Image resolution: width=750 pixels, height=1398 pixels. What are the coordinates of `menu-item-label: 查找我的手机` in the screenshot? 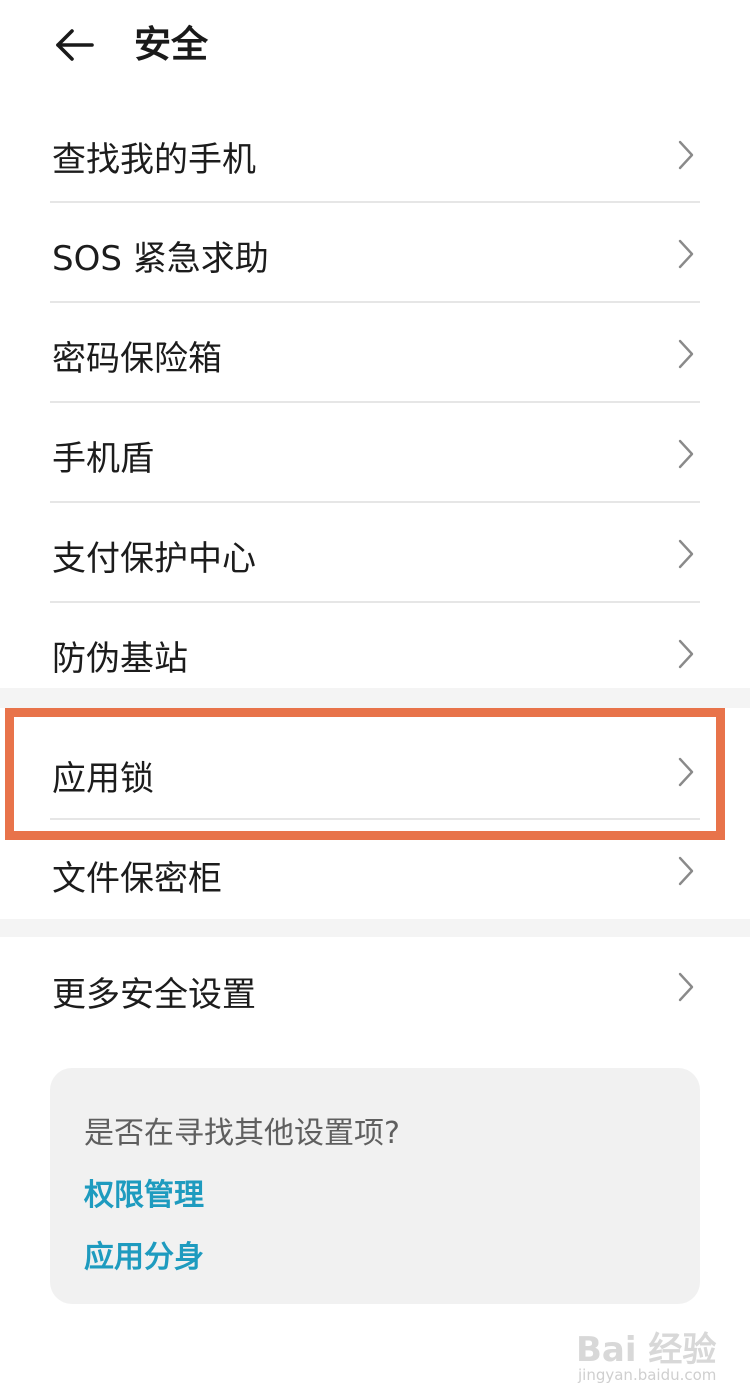 It's located at (154, 160).